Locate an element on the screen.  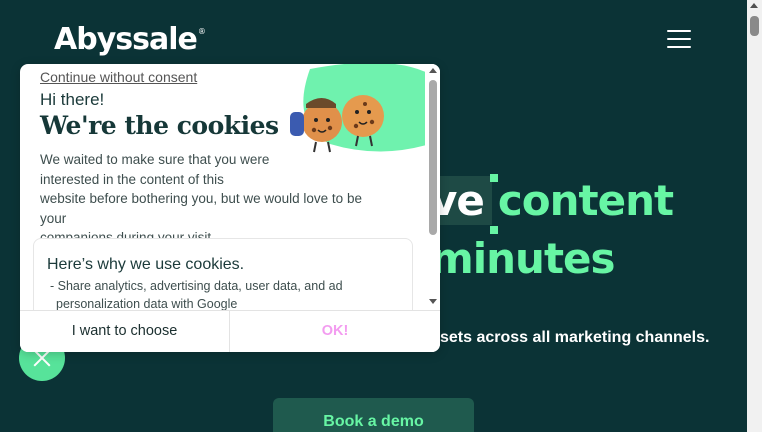
cookie-characters-illustration is located at coordinates (357, 108).